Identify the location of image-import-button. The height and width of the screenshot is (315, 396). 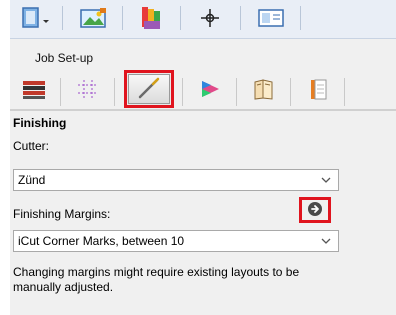
(94, 18).